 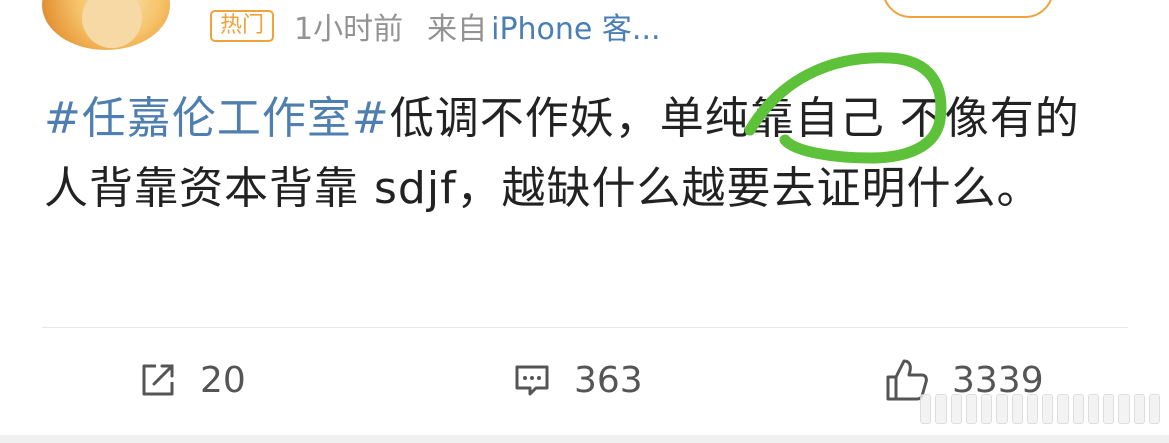 What do you see at coordinates (158, 380) in the screenshot?
I see `repost-icon` at bounding box center [158, 380].